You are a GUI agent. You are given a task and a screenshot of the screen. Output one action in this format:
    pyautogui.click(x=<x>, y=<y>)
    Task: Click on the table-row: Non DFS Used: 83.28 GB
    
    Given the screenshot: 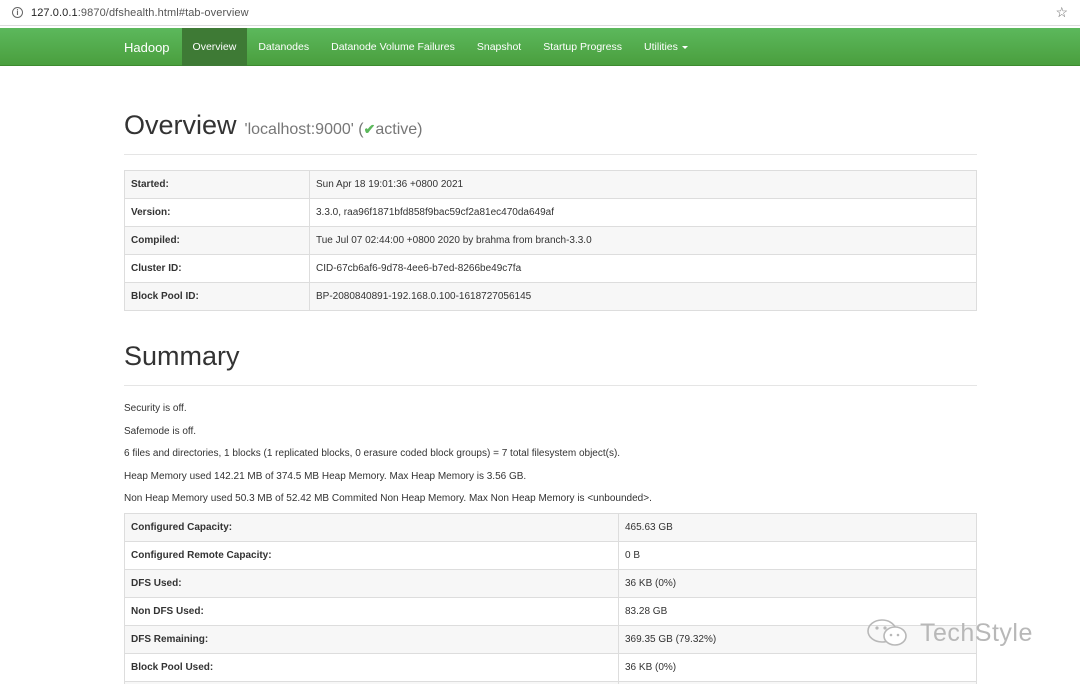 What is the action you would take?
    pyautogui.click(x=550, y=611)
    